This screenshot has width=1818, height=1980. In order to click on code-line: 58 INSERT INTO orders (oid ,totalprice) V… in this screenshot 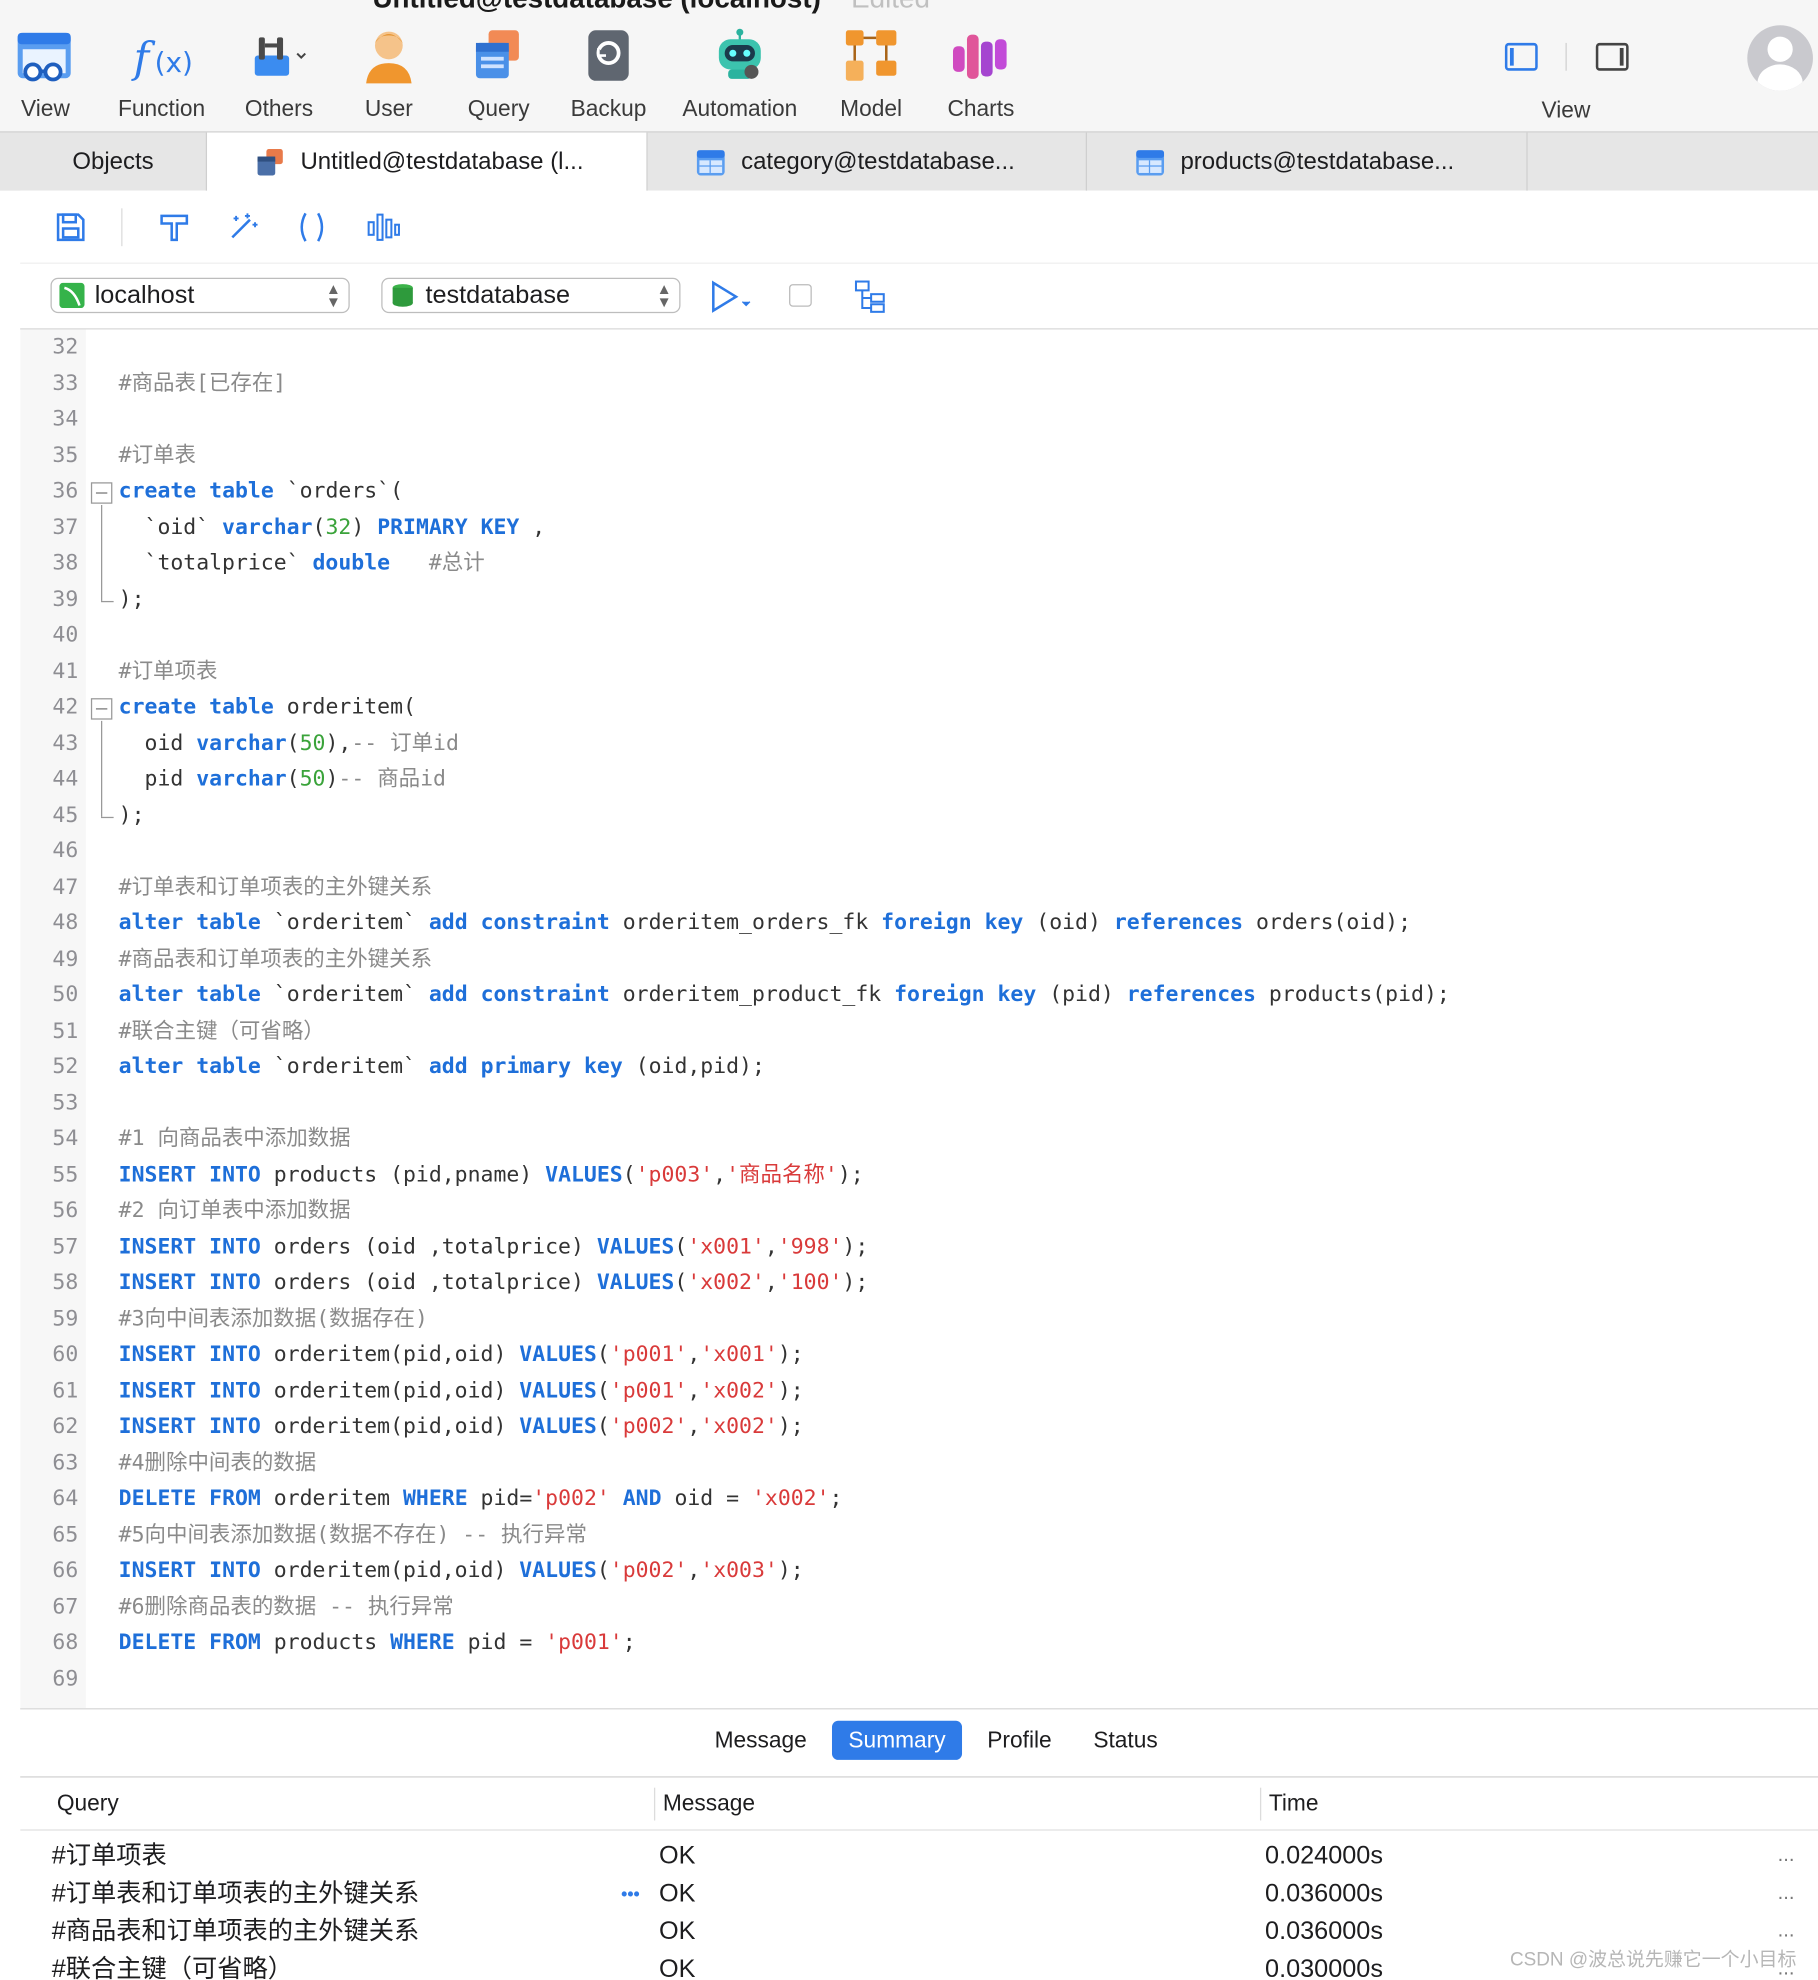, I will do `click(919, 1283)`.